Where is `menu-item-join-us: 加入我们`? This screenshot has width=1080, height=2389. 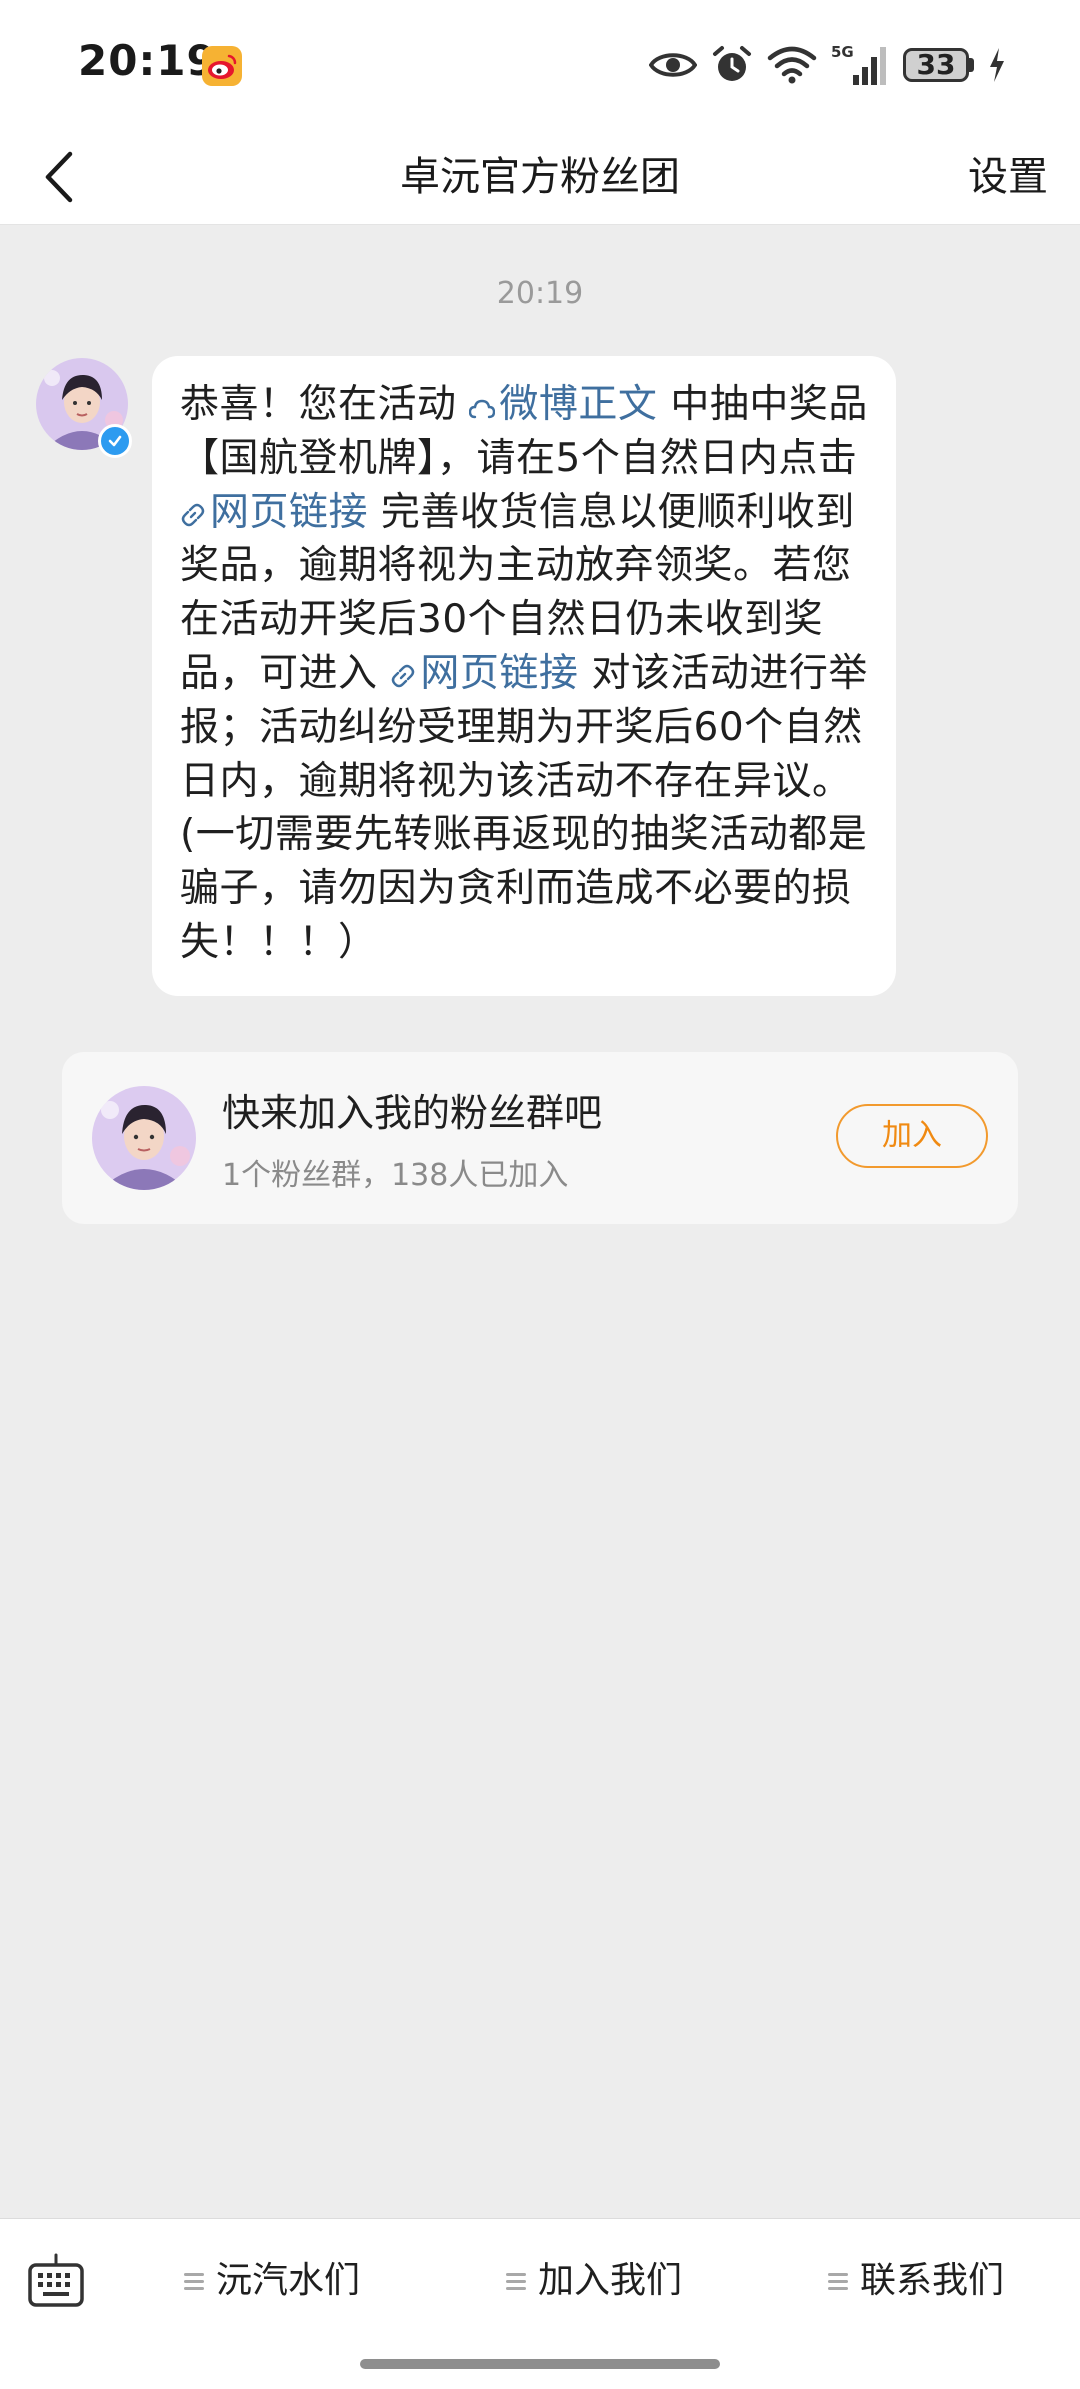 menu-item-join-us: 加入我们 is located at coordinates (594, 2281).